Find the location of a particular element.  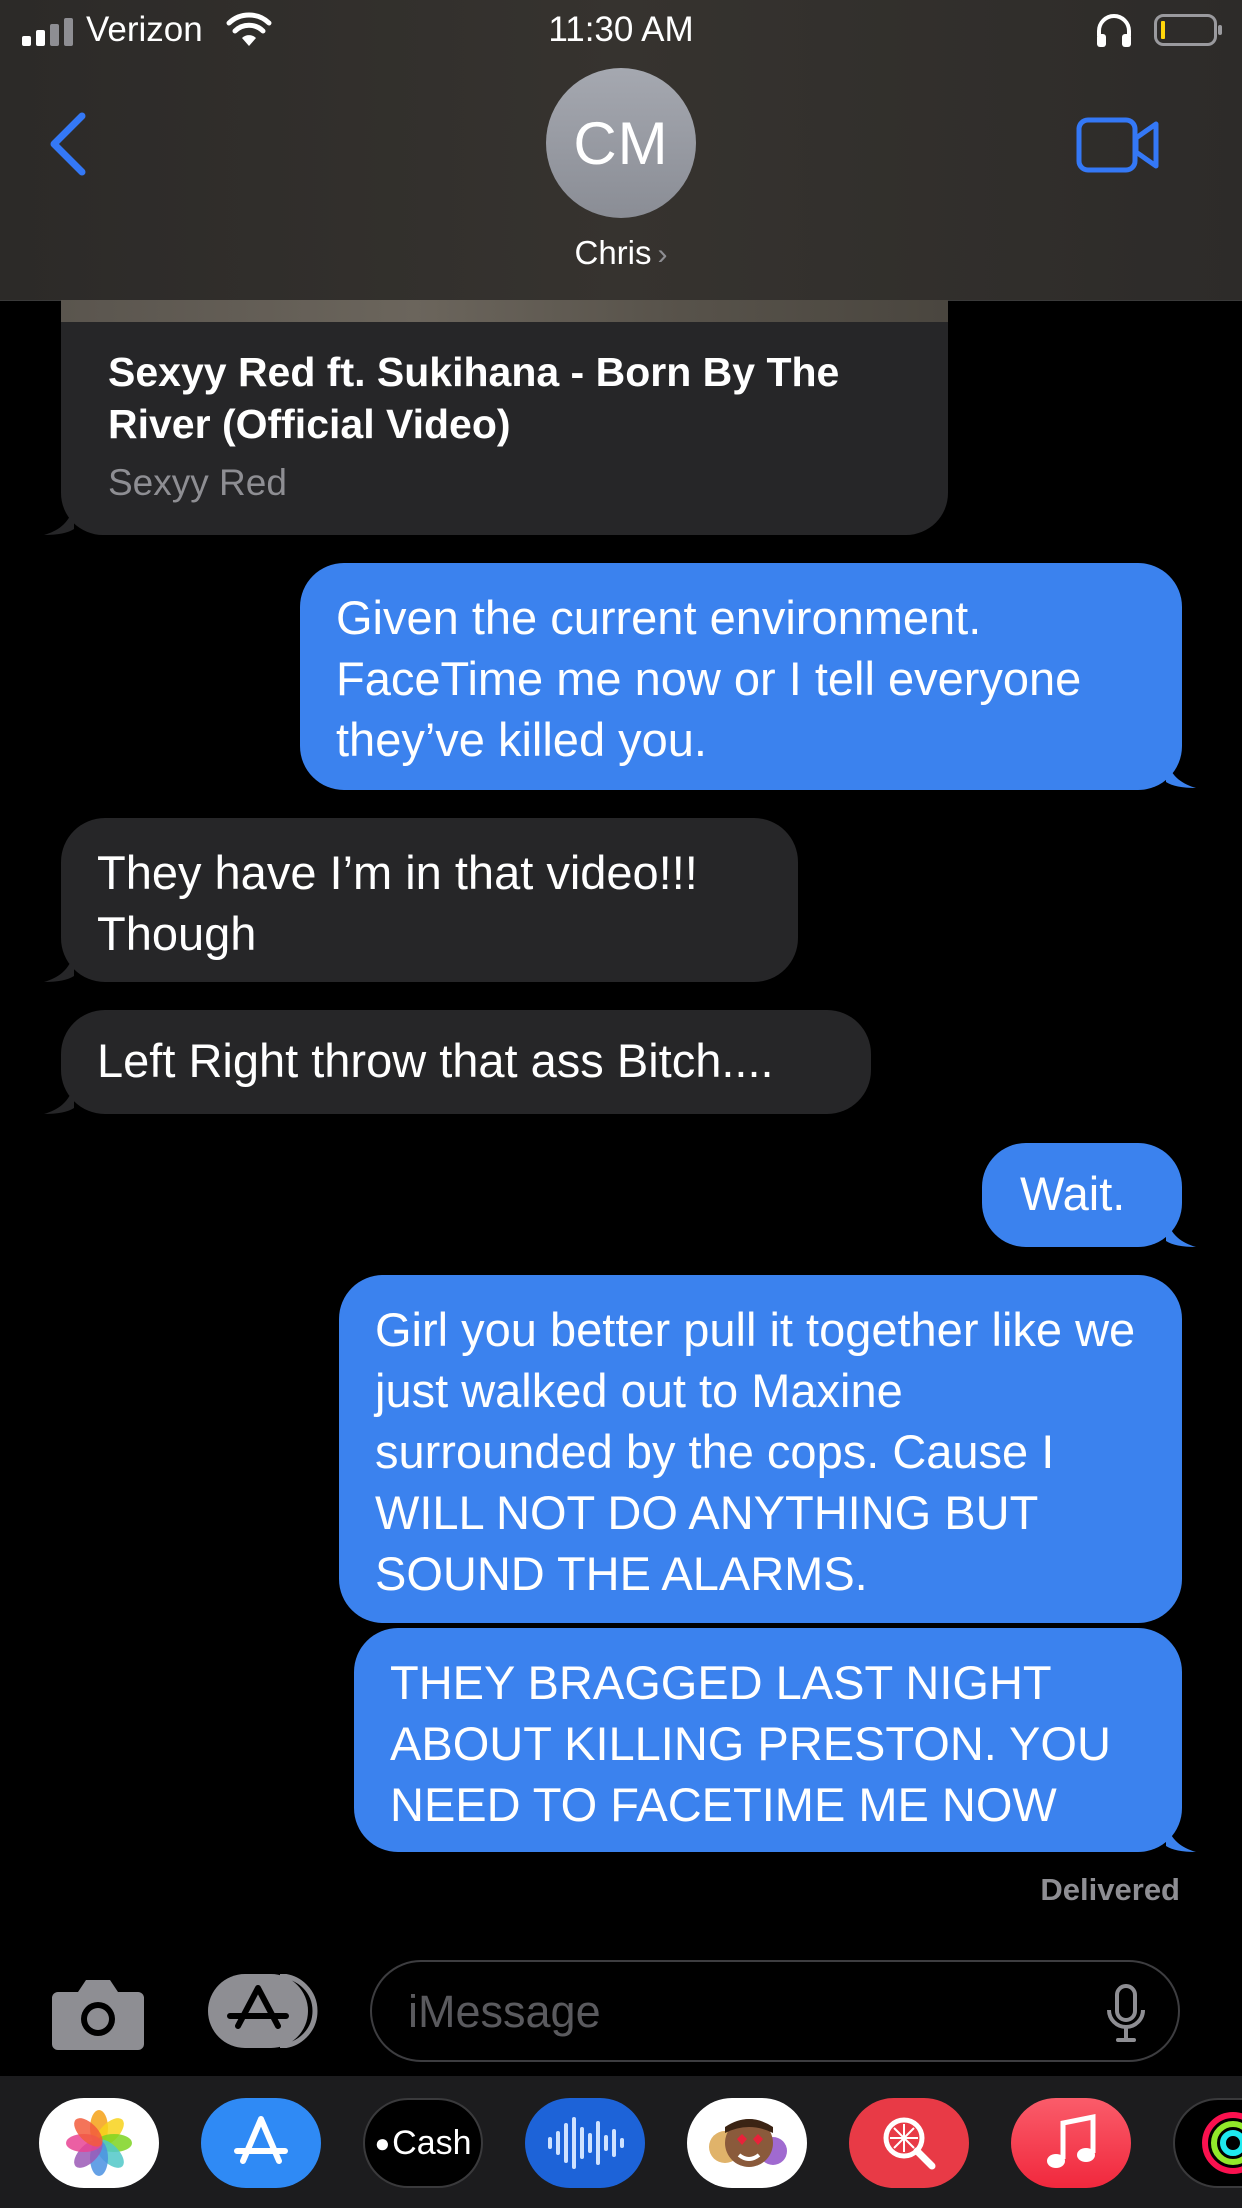

contact-name: Chris › is located at coordinates (621, 253).